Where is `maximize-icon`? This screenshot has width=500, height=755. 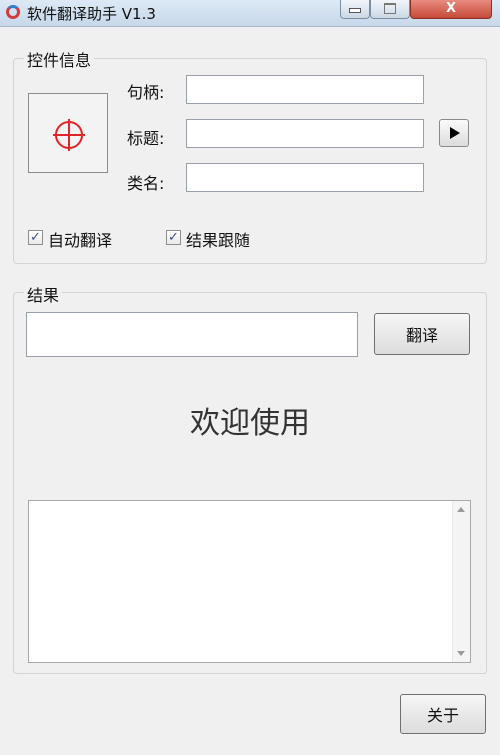 maximize-icon is located at coordinates (390, 8).